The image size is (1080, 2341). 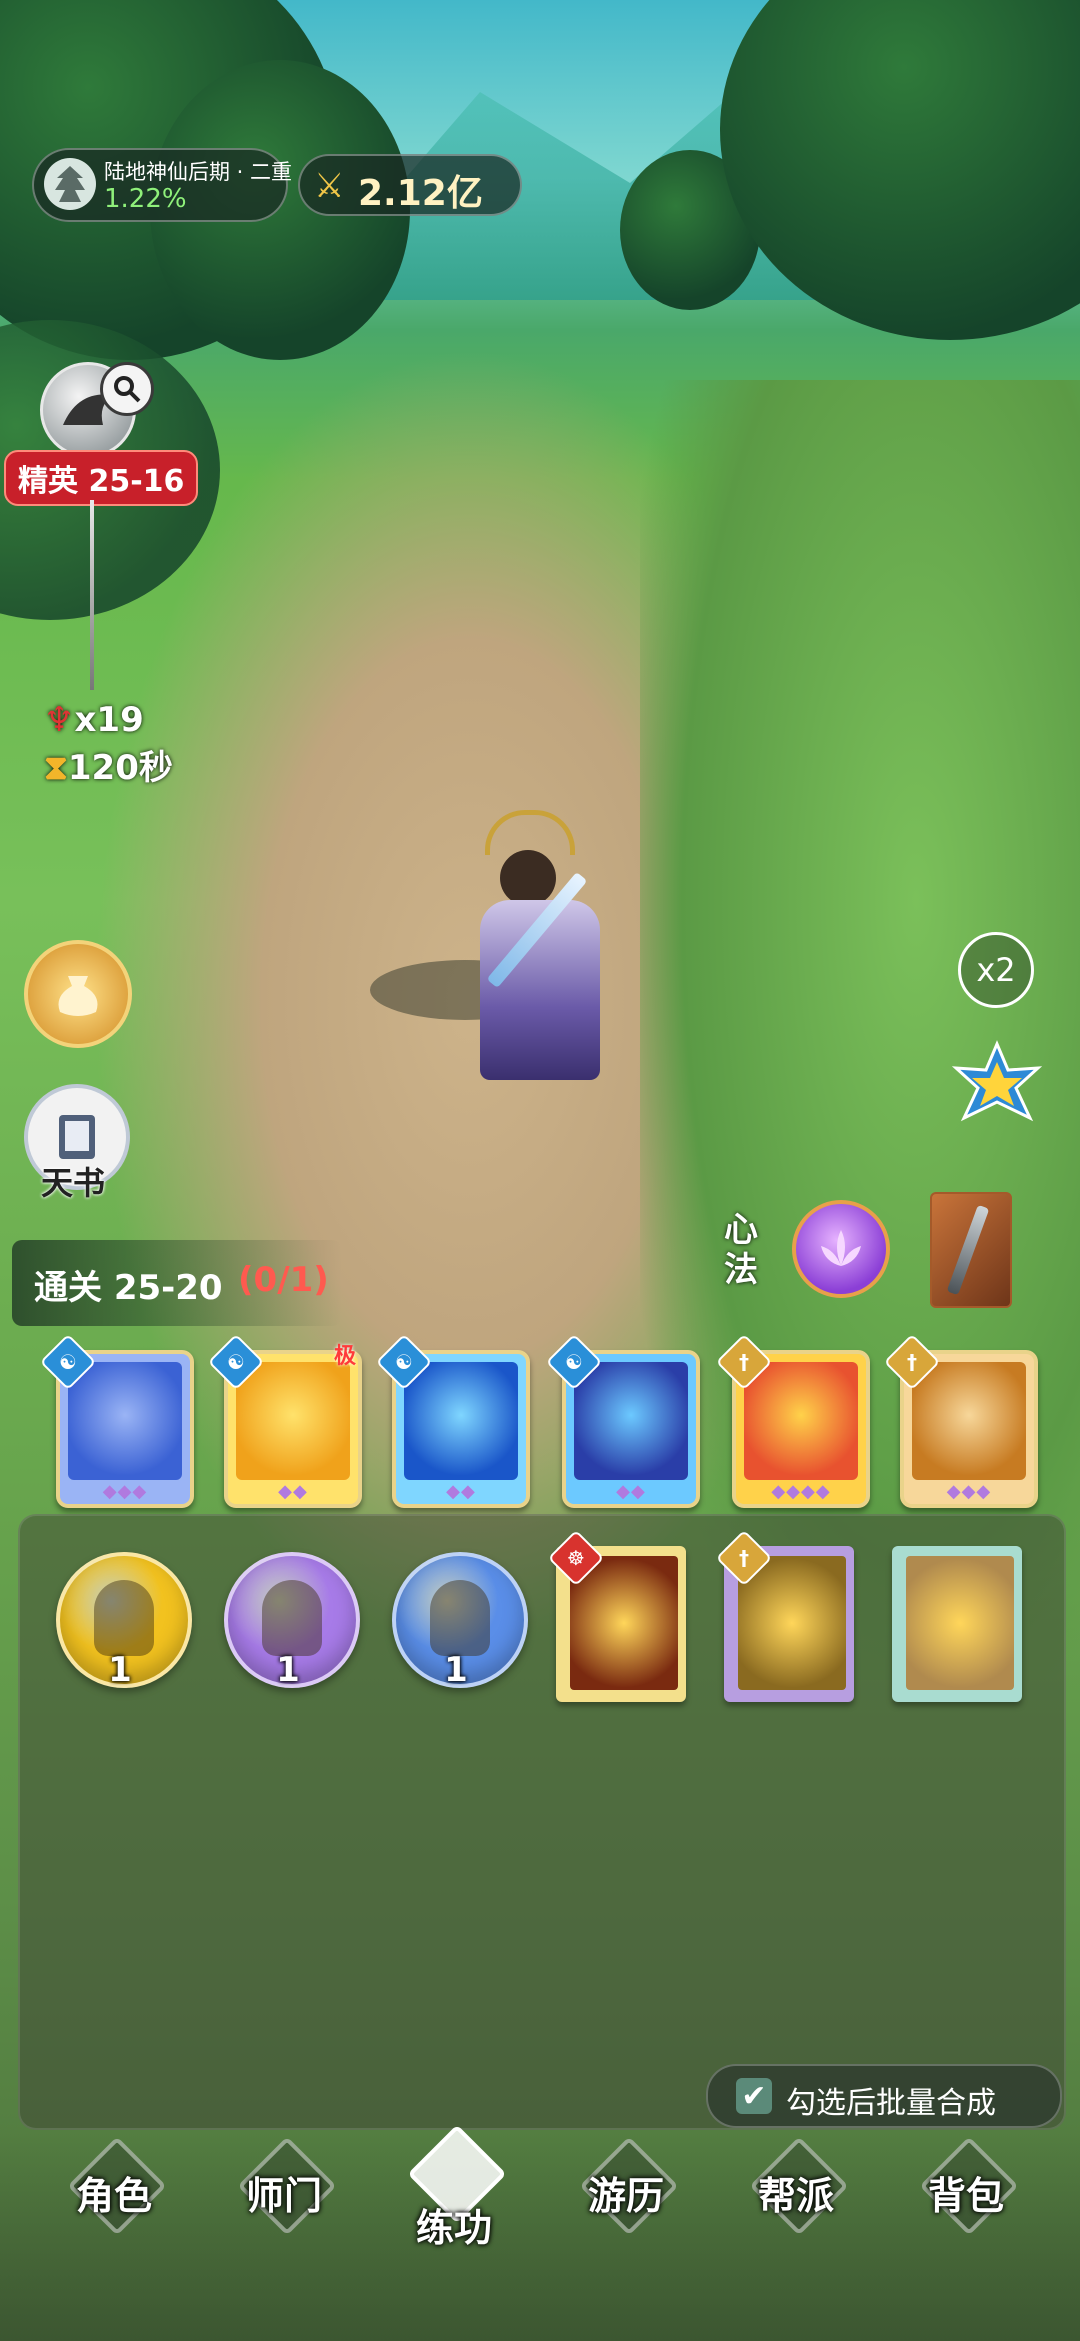 What do you see at coordinates (283, 1280) in the screenshot?
I see `mission-progress: (0/1)` at bounding box center [283, 1280].